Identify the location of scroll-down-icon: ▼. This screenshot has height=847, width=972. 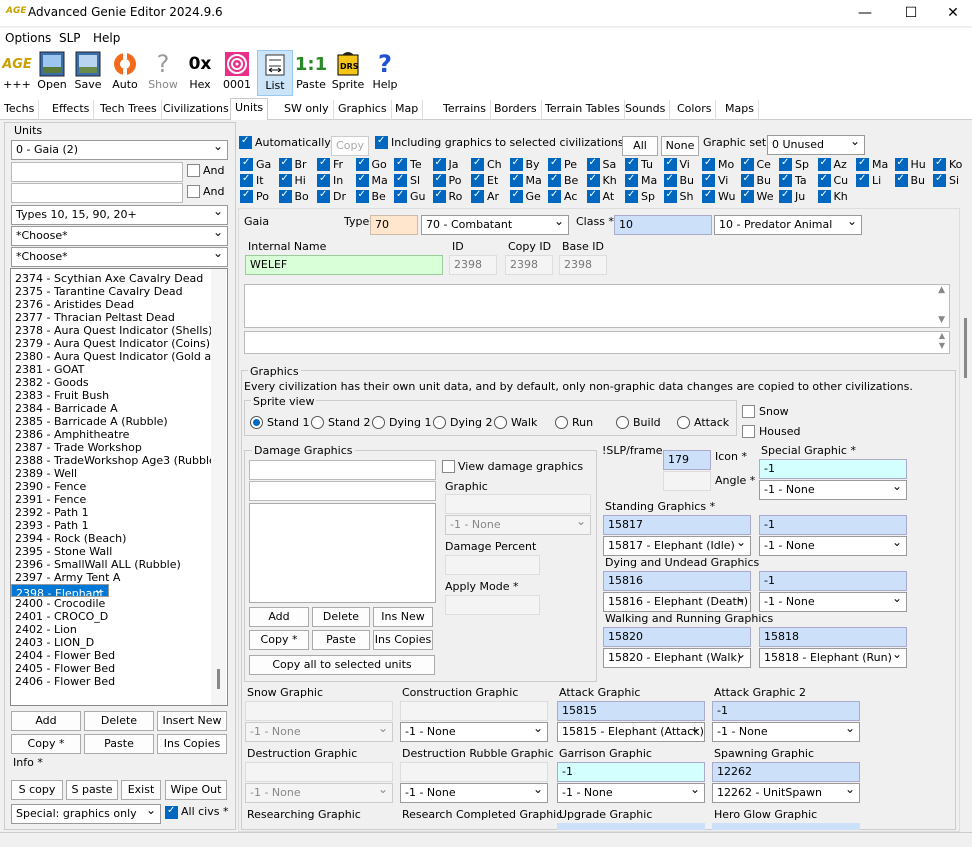
(941, 320).